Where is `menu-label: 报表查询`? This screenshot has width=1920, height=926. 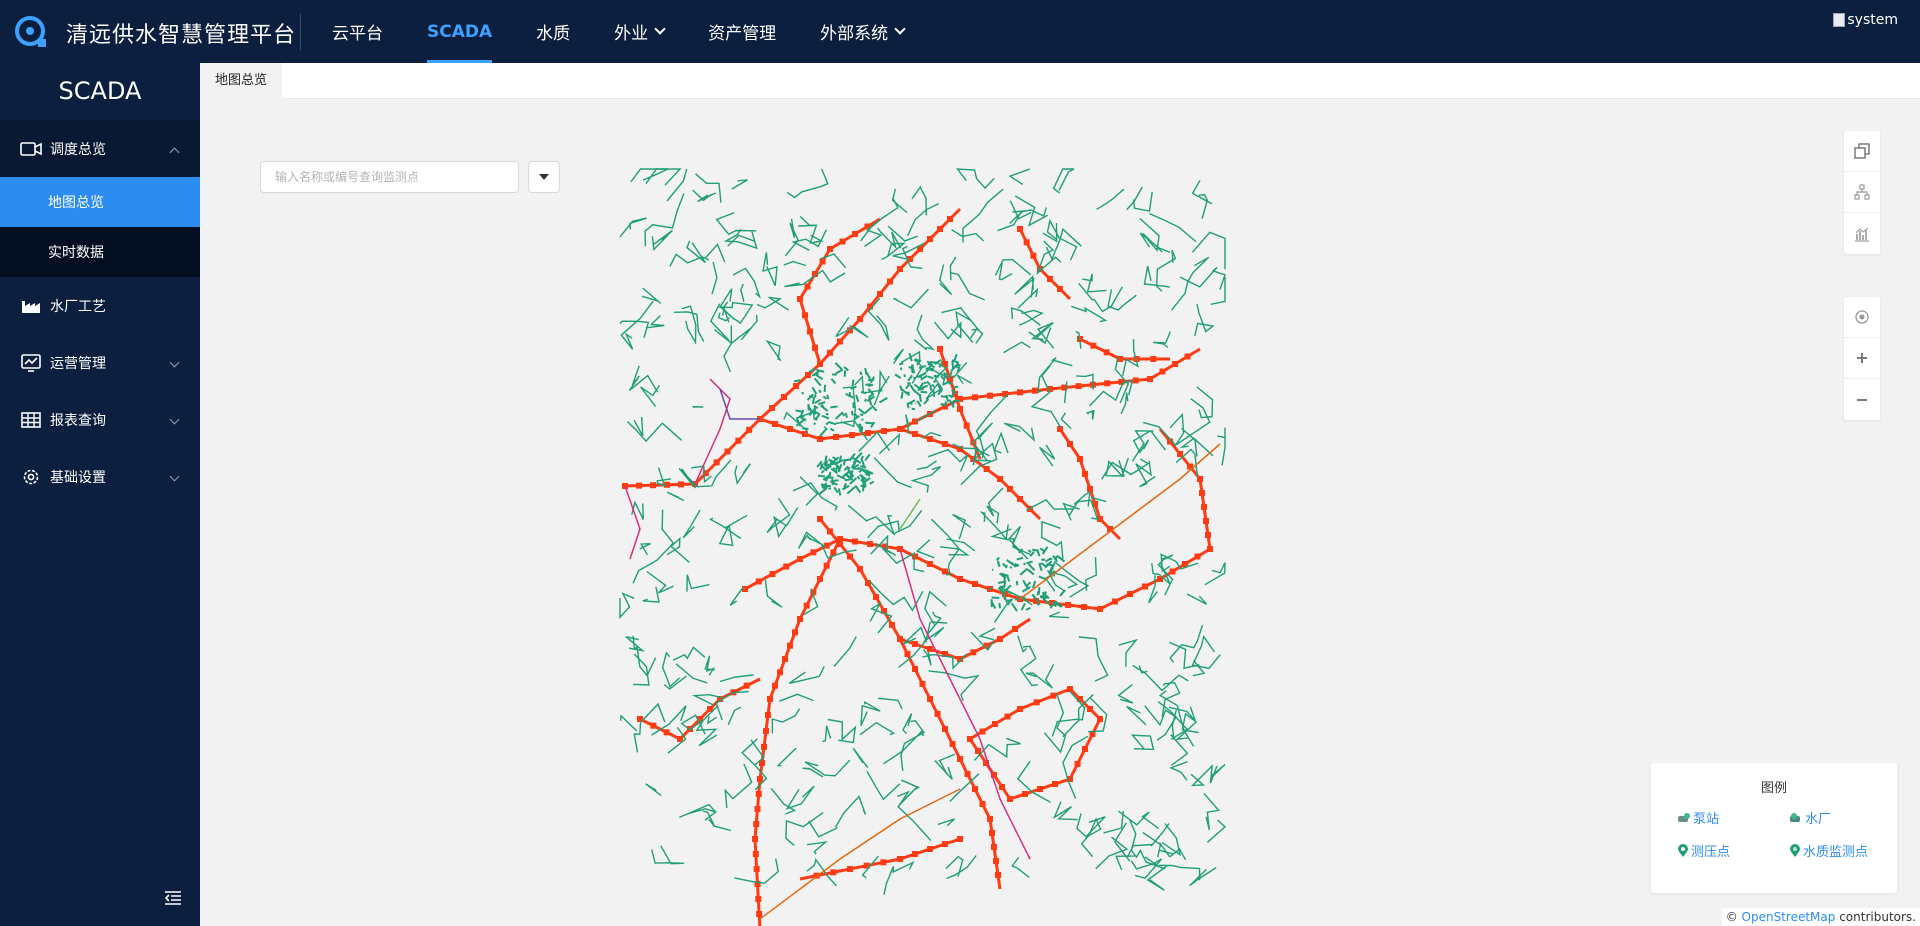 menu-label: 报表查询 is located at coordinates (78, 420).